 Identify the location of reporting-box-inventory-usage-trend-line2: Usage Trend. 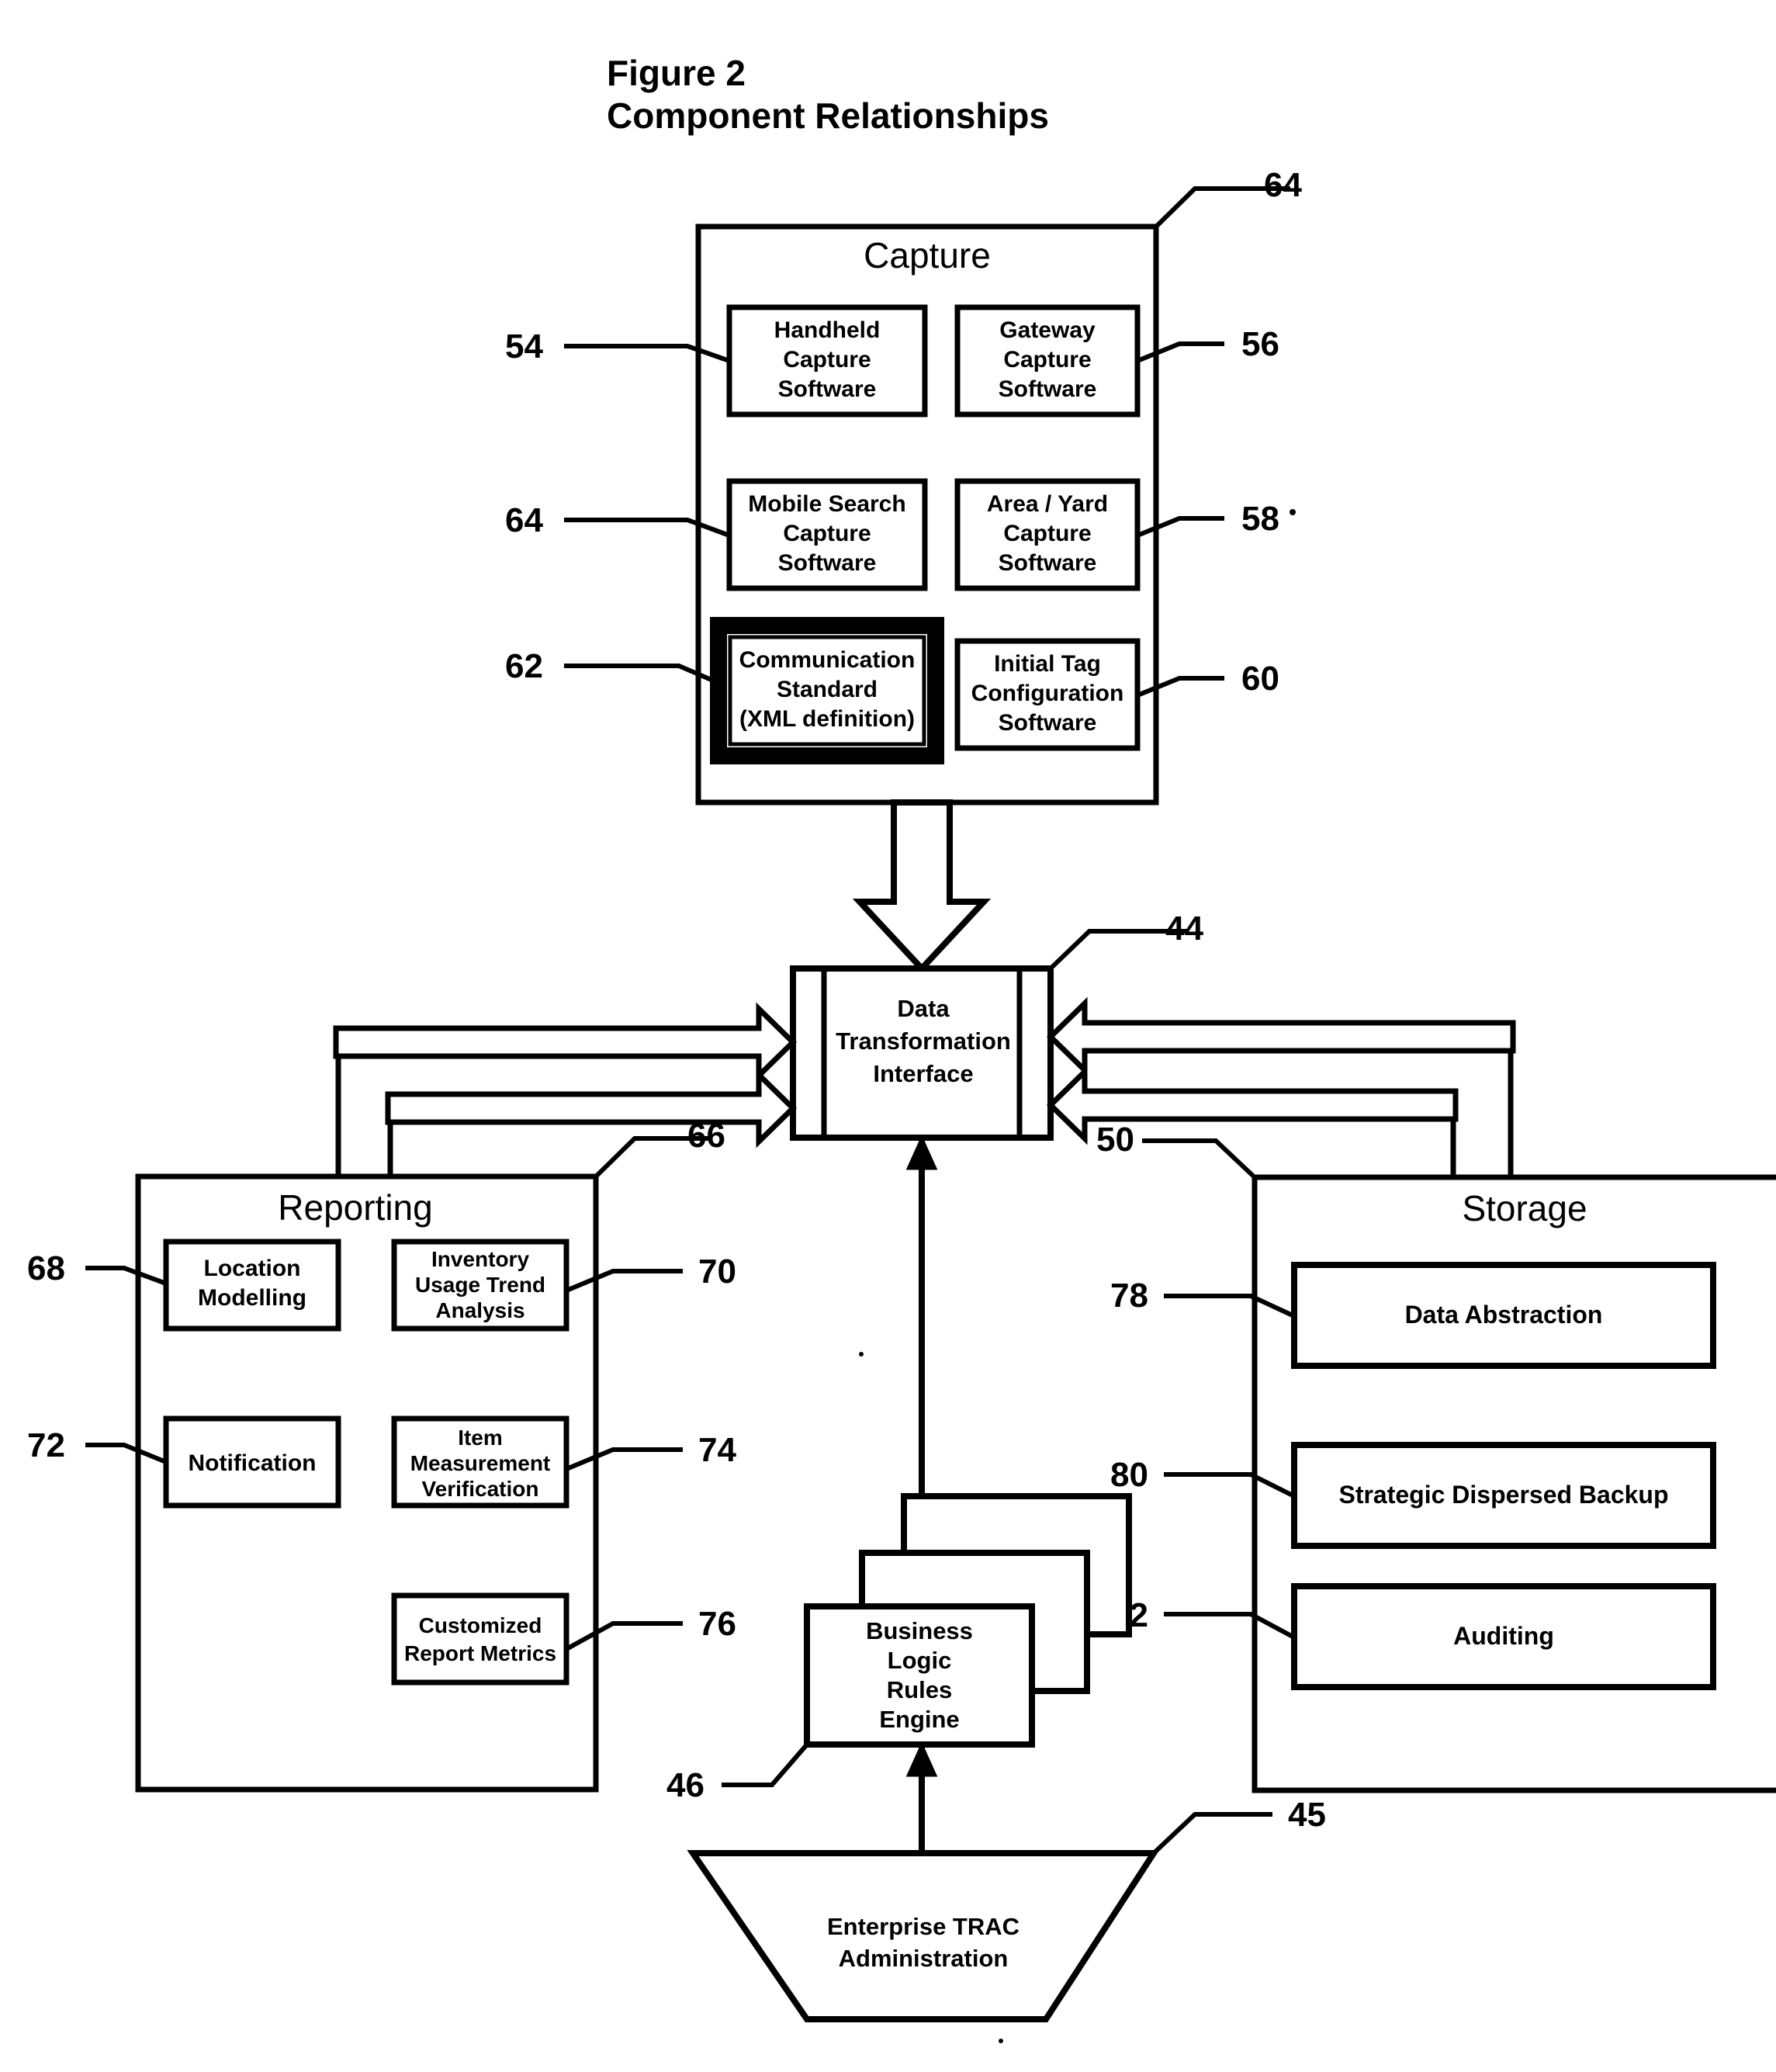
(480, 1285).